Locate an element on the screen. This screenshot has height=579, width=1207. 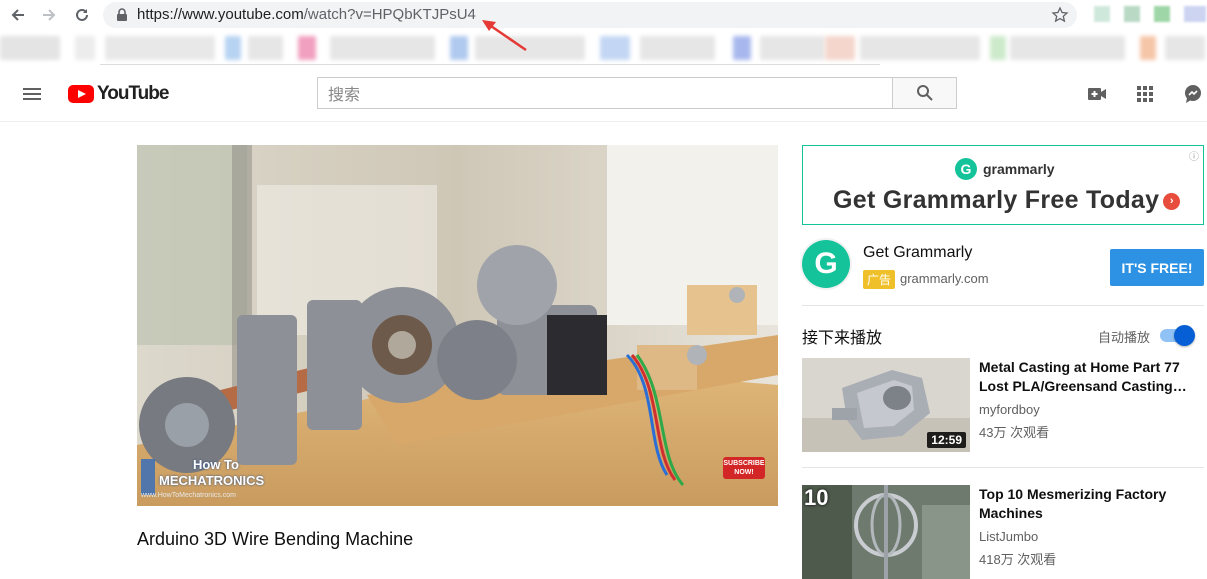
url-host: https://www.youtube.com is located at coordinates (220, 14).